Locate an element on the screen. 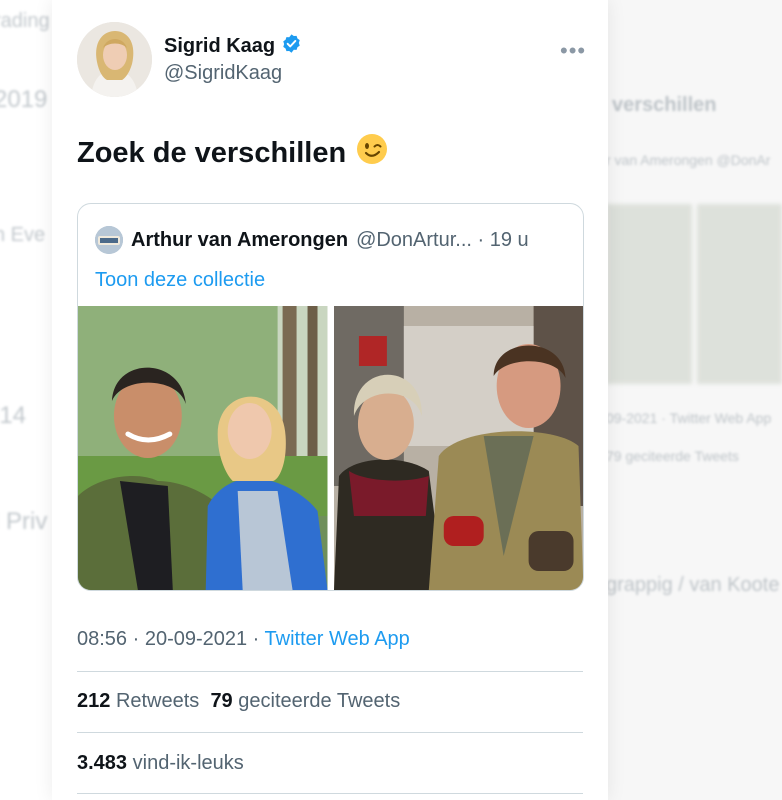 Image resolution: width=782 pixels, height=800 pixels. author-display-name: Sigrid Kaag is located at coordinates (219, 46).